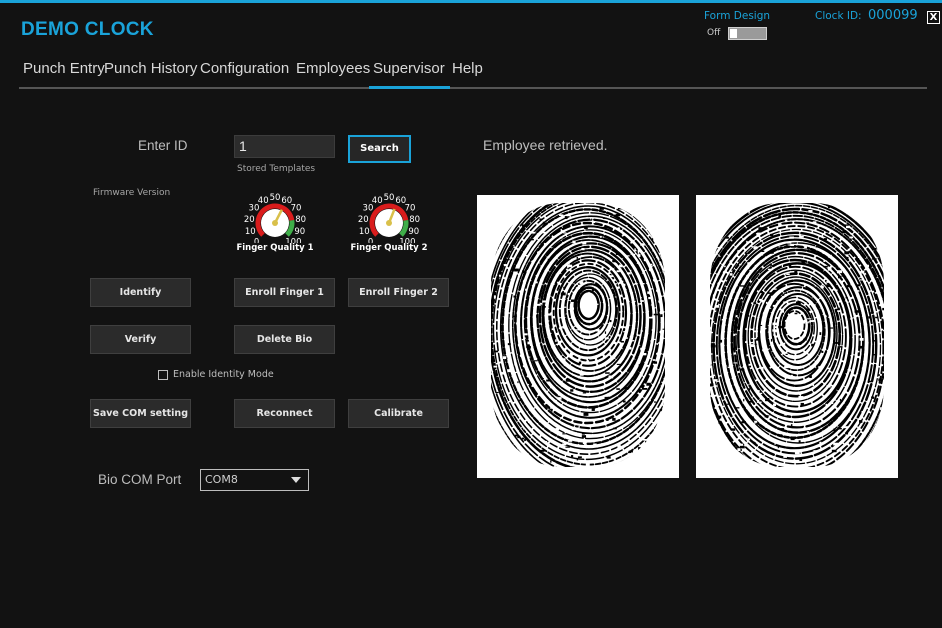  Describe the element at coordinates (893, 15) in the screenshot. I see `clock-id-value: 000099` at that location.